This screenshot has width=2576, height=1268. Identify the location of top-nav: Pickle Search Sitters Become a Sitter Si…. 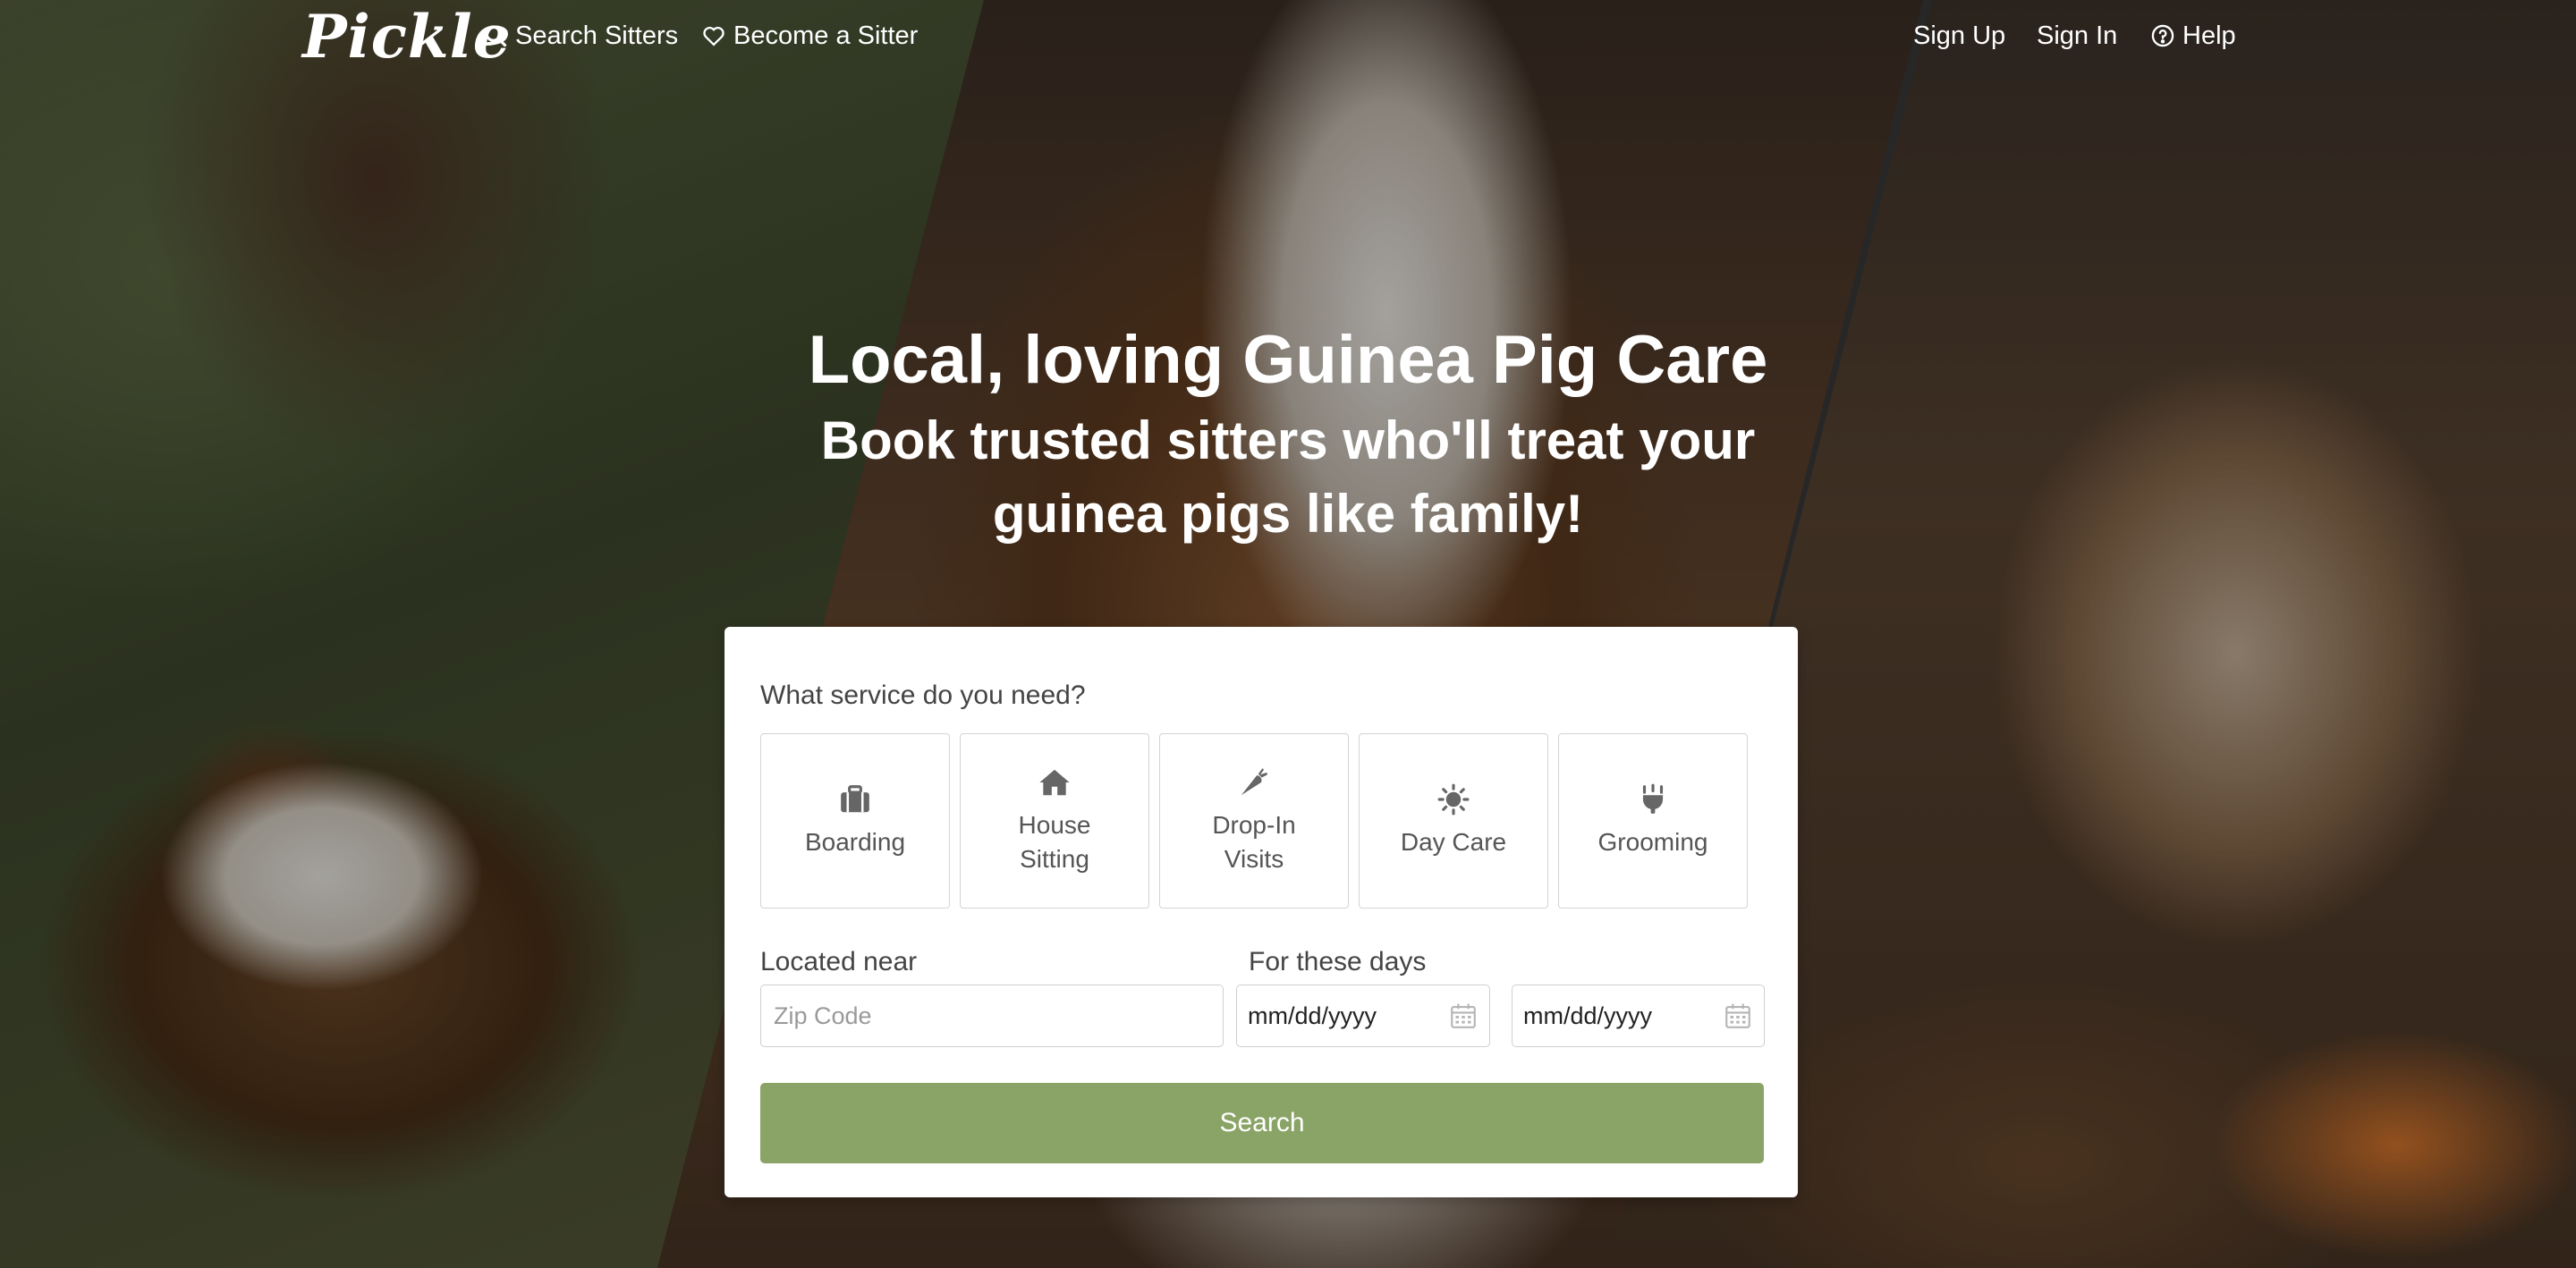
(1288, 36).